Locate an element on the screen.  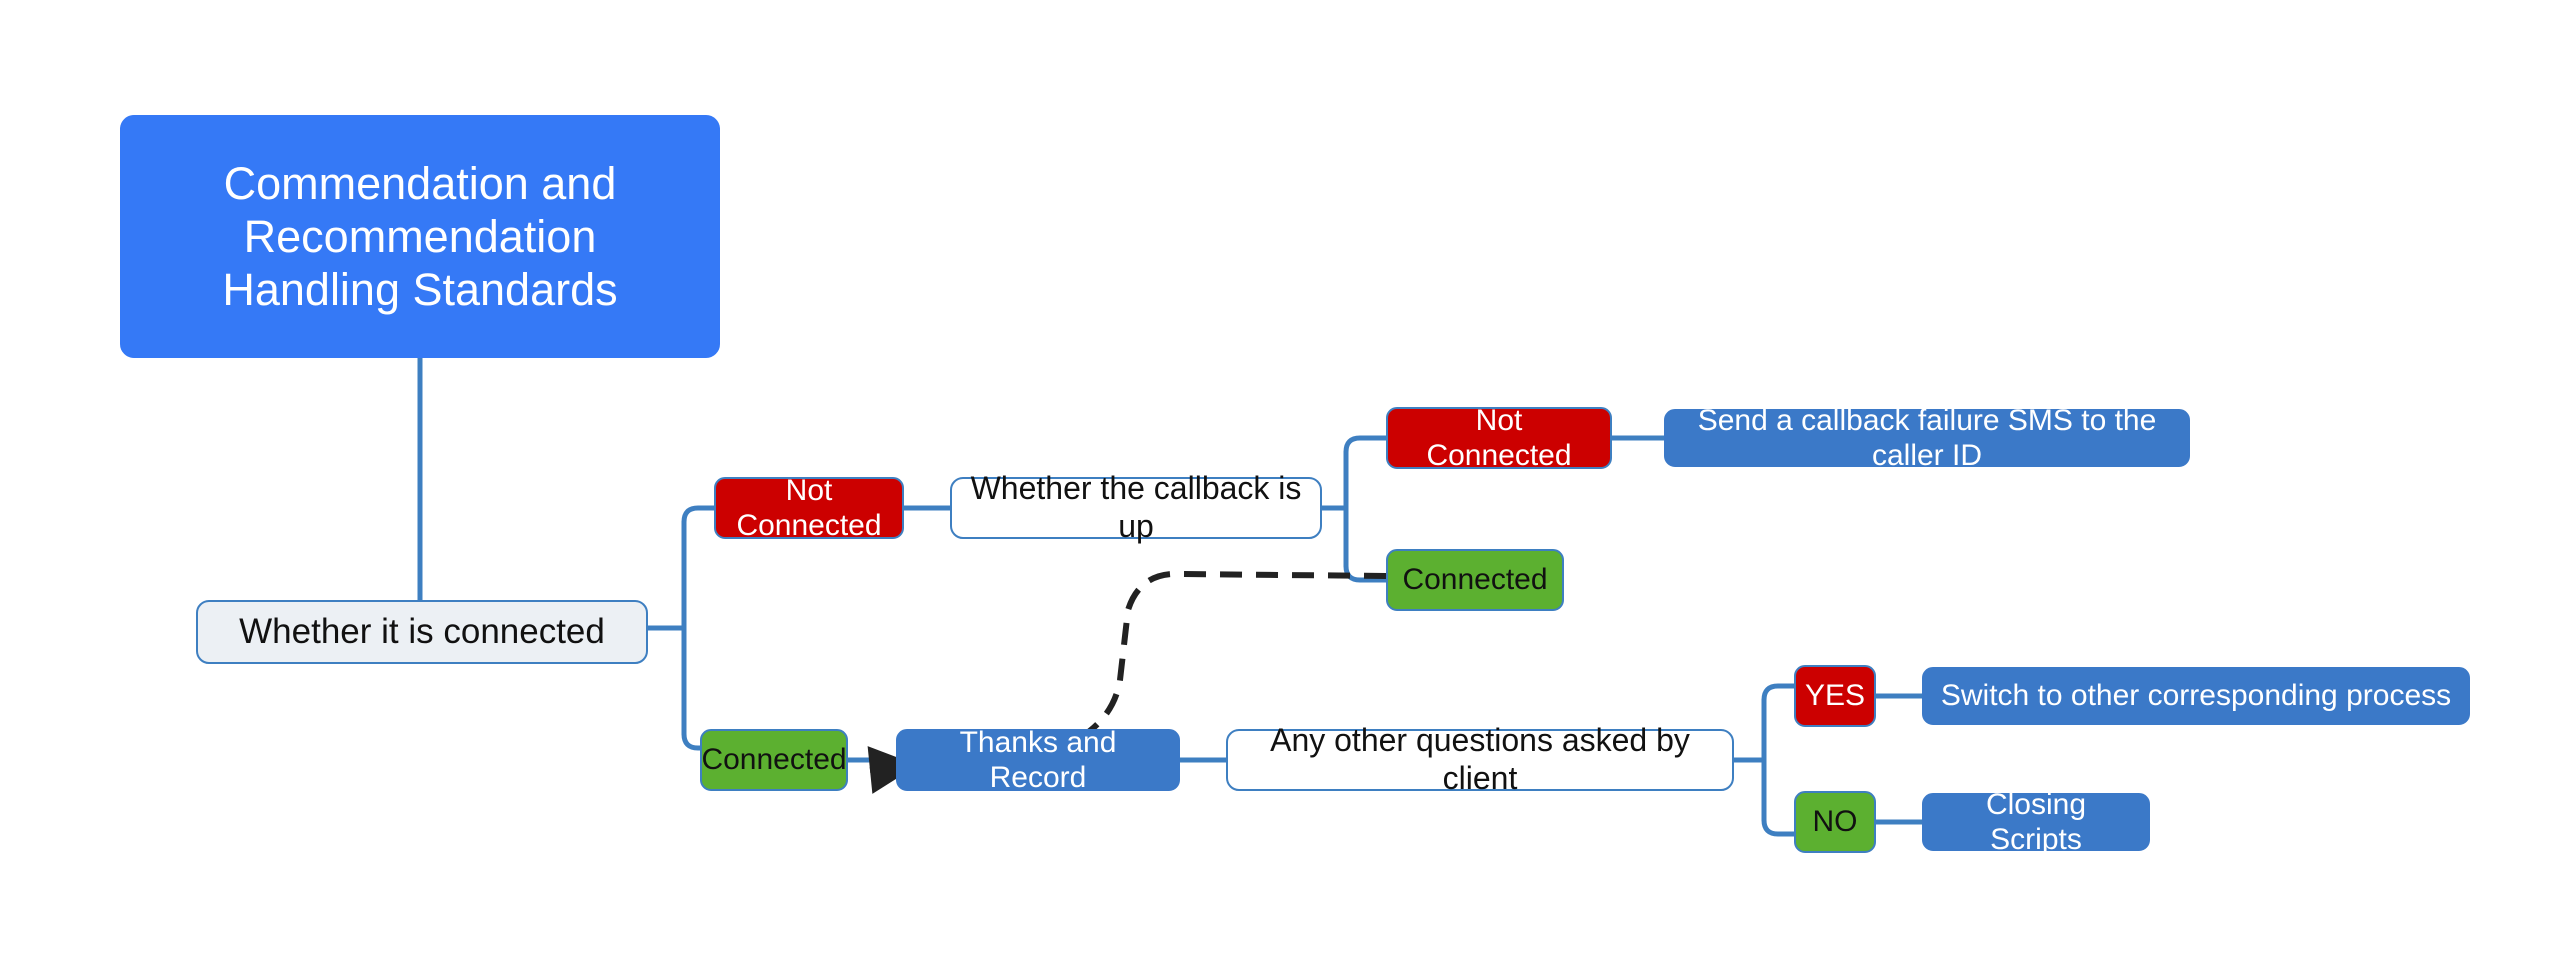
edge-to-connected-top is located at coordinates (1366, 573).